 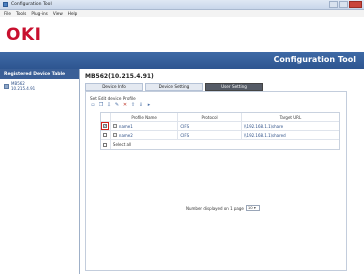 What do you see at coordinates (234, 87) in the screenshot?
I see `tab-user-setting: User Setting` at bounding box center [234, 87].